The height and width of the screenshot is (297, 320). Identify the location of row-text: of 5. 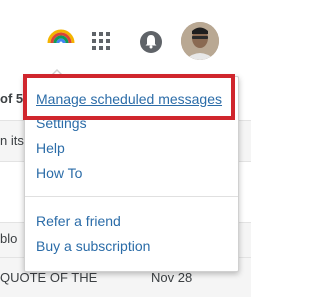
(12, 98).